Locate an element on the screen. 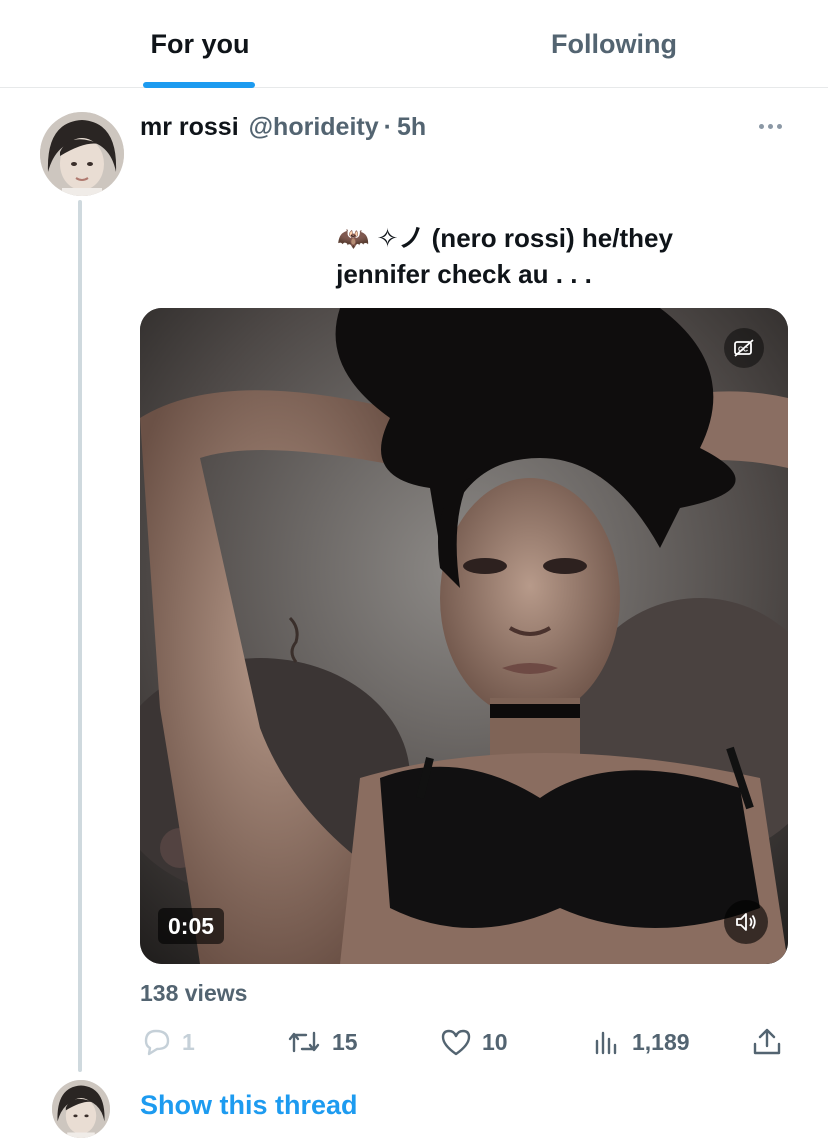 The height and width of the screenshot is (1140, 828). analytics-button: 1,189 is located at coordinates (641, 1042).